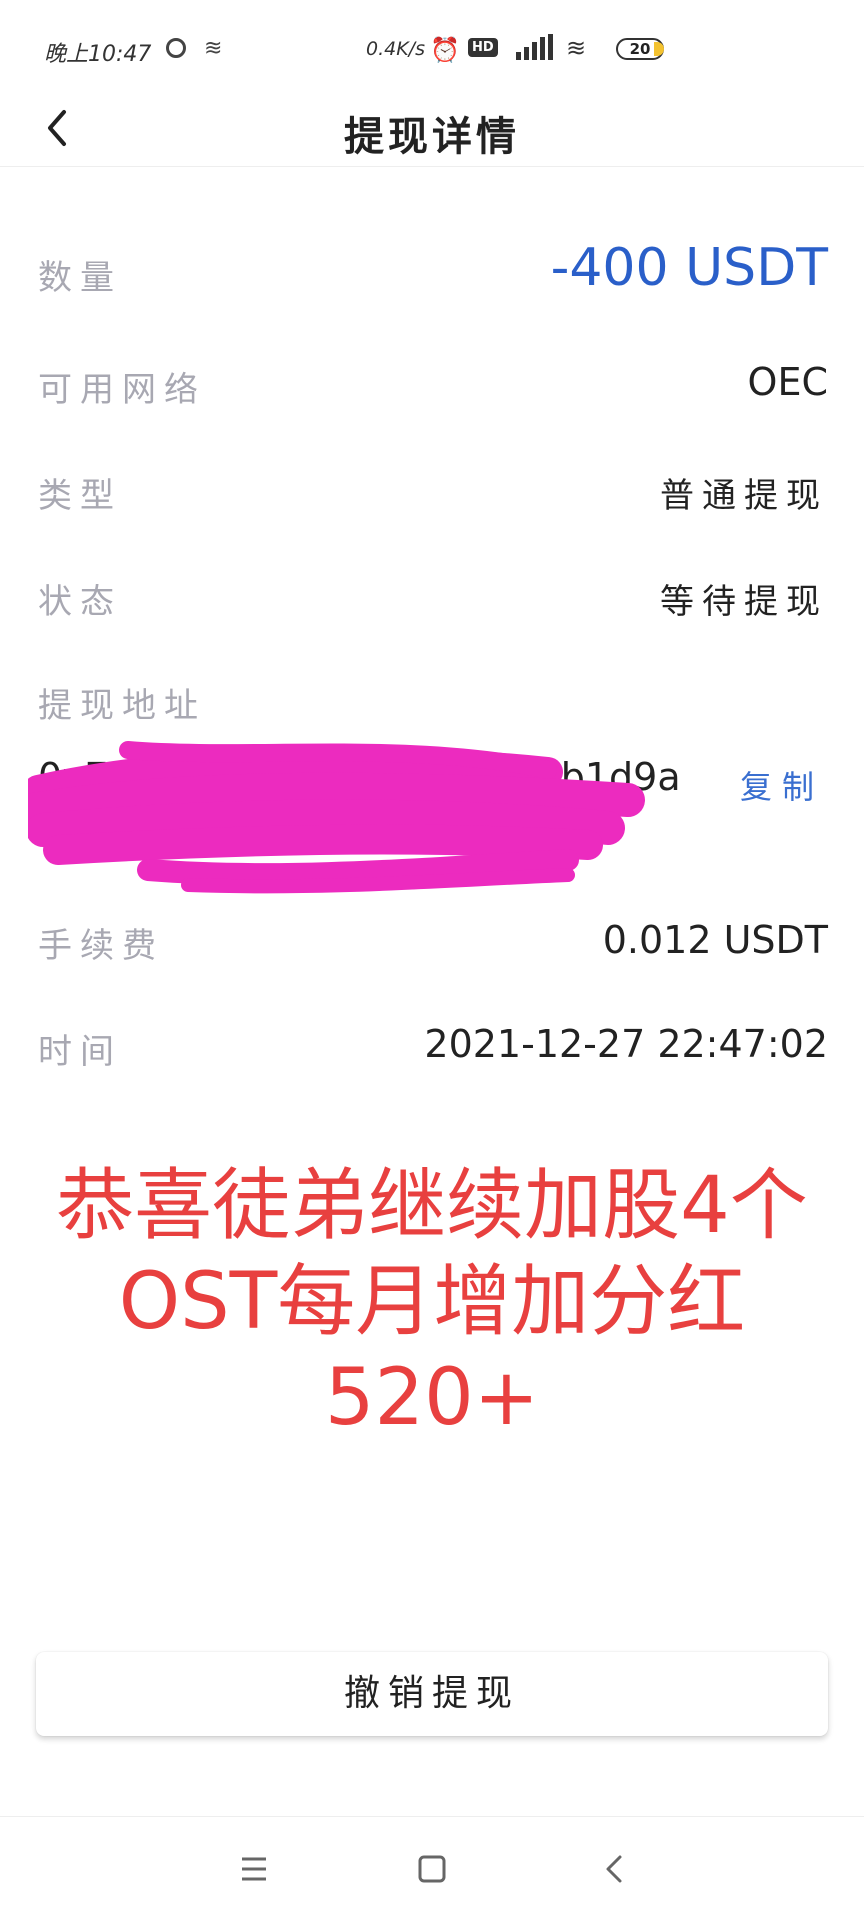  What do you see at coordinates (122, 390) in the screenshot?
I see `network-label: 可用网络` at bounding box center [122, 390].